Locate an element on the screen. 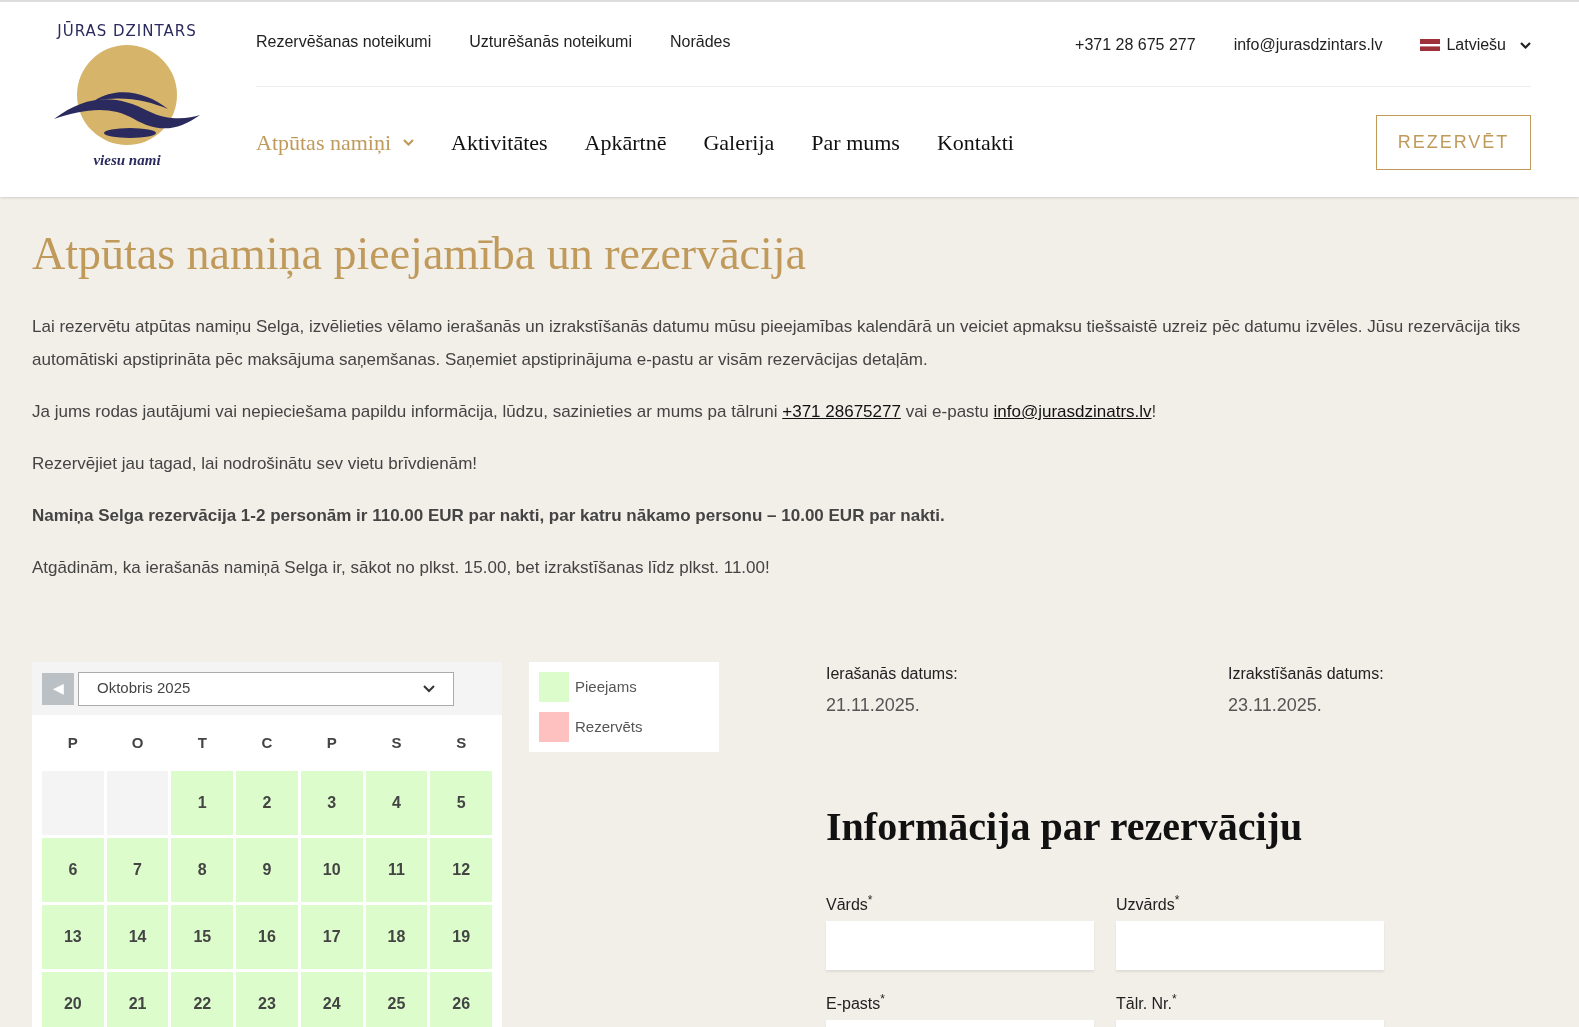  day-cell: 4 is located at coordinates (396, 803).